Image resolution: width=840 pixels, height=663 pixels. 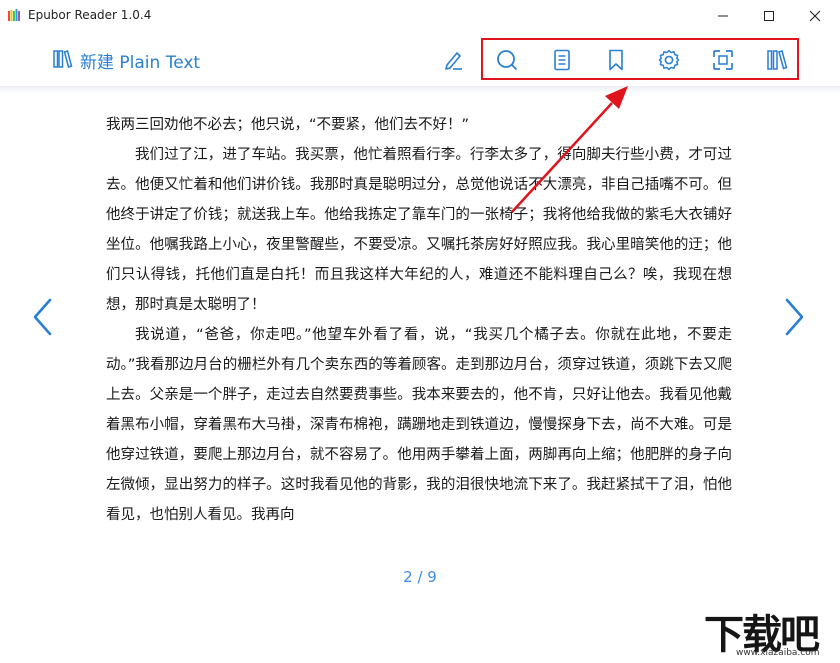 I want to click on minimize-icon, so click(x=723, y=16).